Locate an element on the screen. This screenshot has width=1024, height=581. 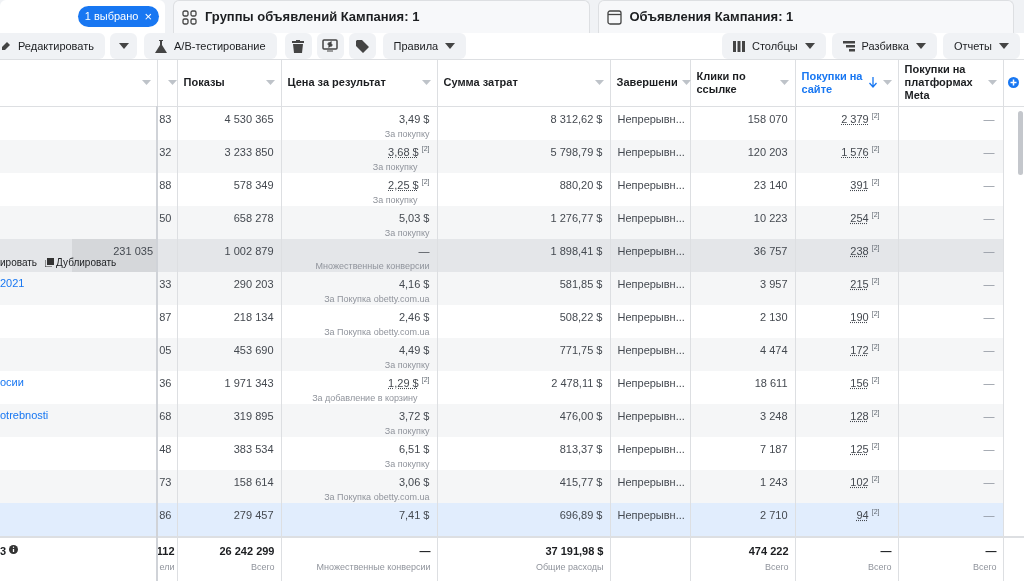
purchases-link: 391 is located at coordinates (859, 184).